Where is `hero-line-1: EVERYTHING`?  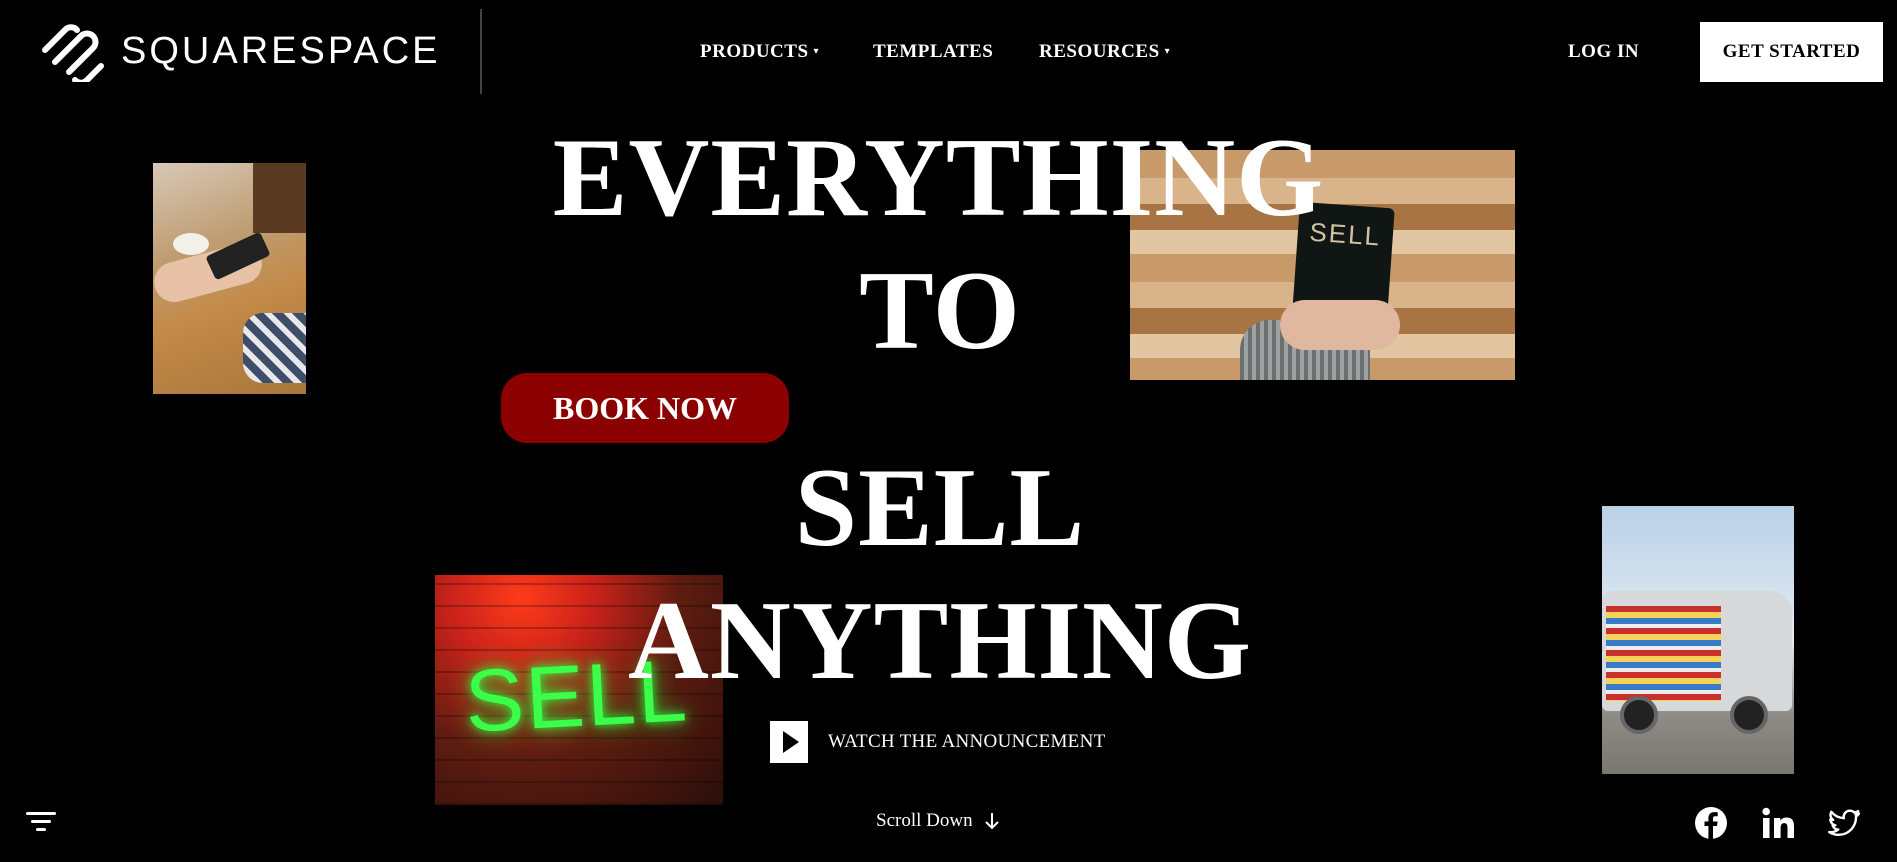
hero-line-1: EVERYTHING is located at coordinates (938, 178).